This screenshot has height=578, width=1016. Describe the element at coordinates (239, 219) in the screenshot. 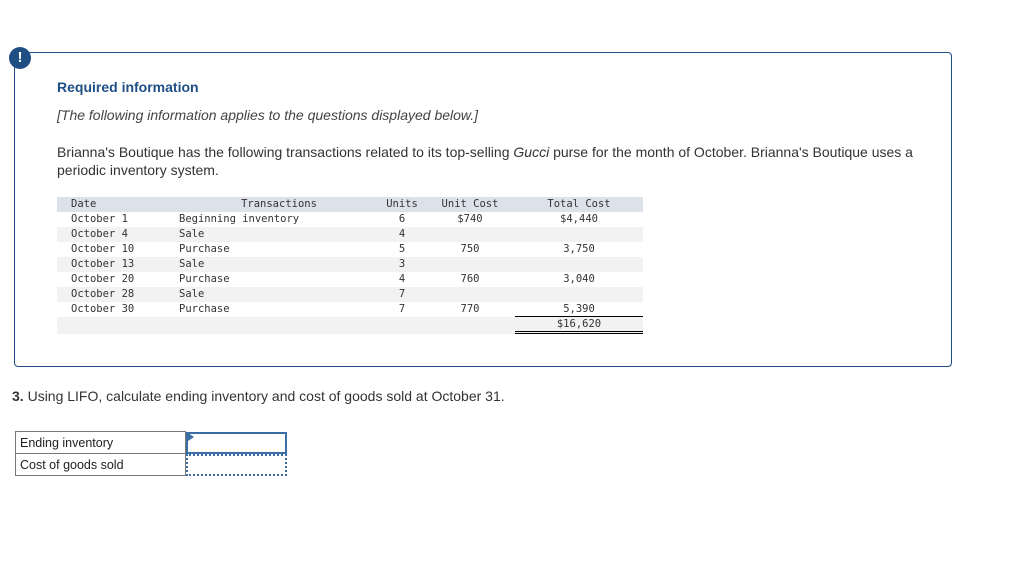

I see `cell-transaction: Beginning inventory` at that location.